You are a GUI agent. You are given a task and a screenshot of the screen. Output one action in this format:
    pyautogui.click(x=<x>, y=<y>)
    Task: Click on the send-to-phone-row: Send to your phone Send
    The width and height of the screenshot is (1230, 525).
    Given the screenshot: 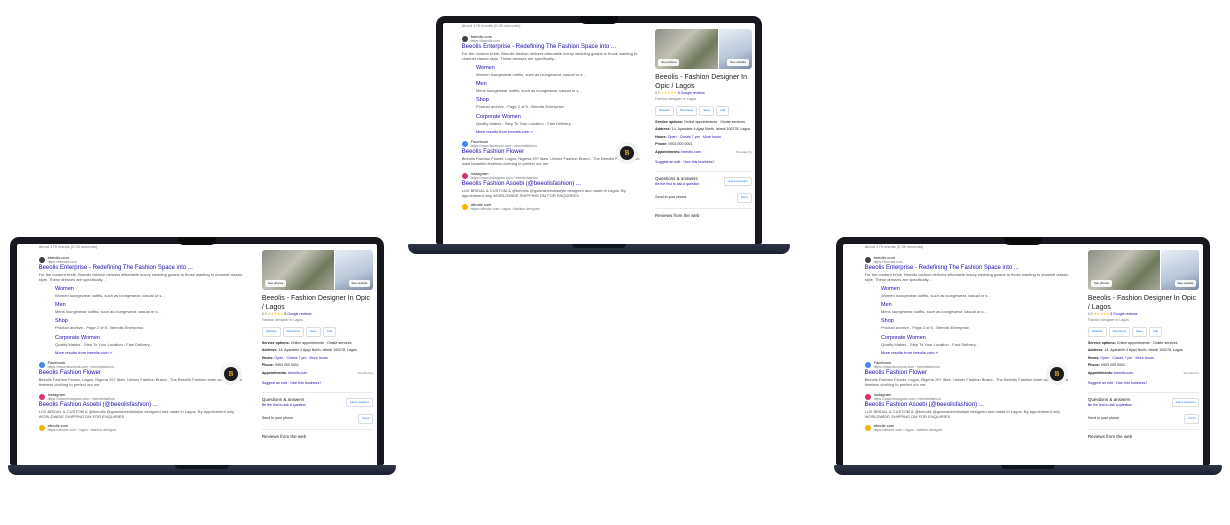 What is the action you would take?
    pyautogui.click(x=318, y=419)
    